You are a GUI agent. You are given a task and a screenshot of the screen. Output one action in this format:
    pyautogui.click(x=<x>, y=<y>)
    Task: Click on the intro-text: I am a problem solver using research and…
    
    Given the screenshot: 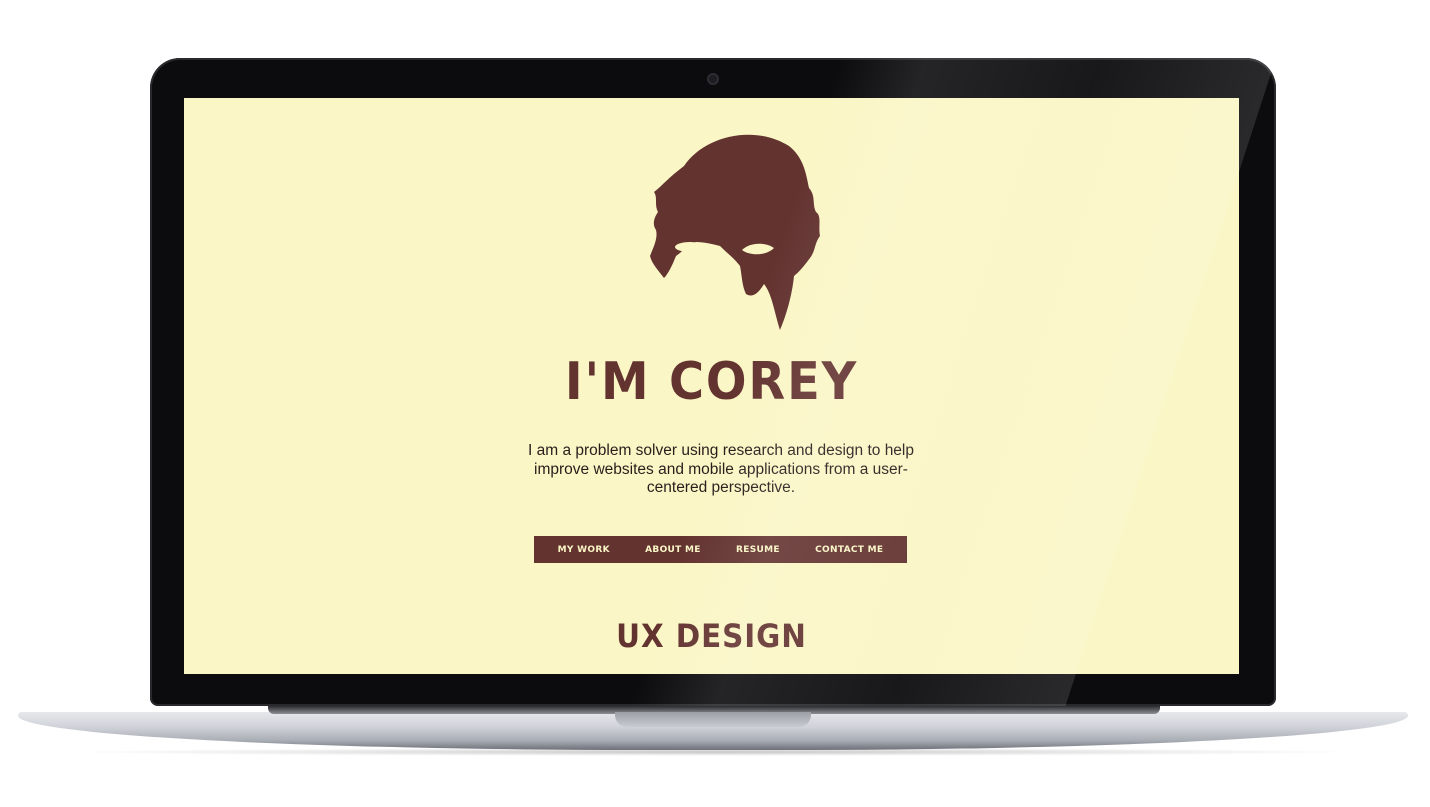 What is the action you would take?
    pyautogui.click(x=721, y=469)
    